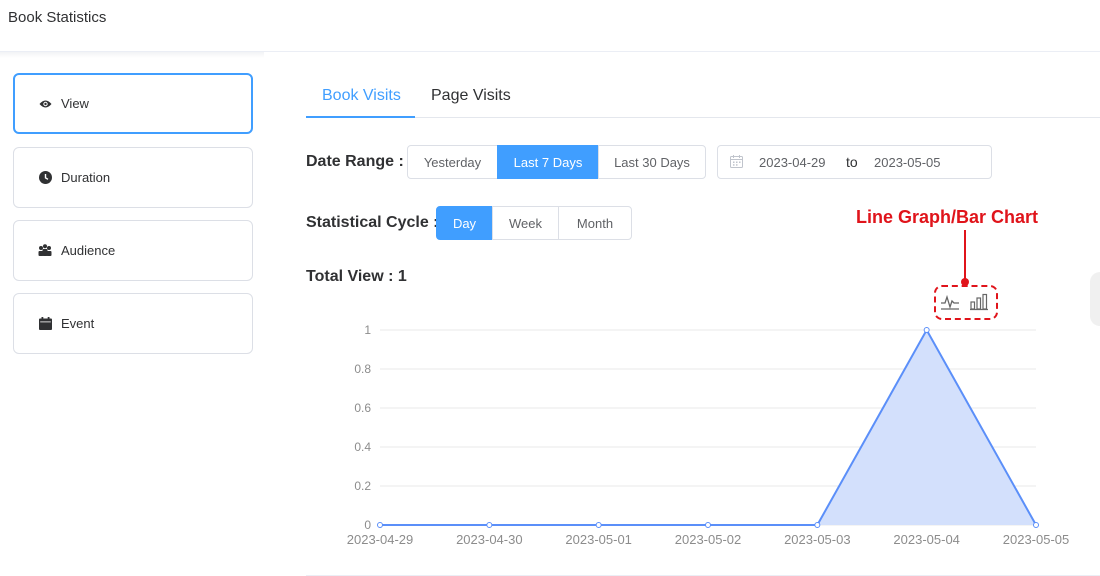 Image resolution: width=1100 pixels, height=576 pixels. What do you see at coordinates (550, 26) in the screenshot?
I see `top-bar: Book Statistics` at bounding box center [550, 26].